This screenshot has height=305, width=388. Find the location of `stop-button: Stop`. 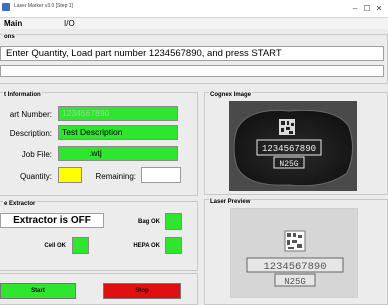

stop-button: Stop is located at coordinates (142, 291).